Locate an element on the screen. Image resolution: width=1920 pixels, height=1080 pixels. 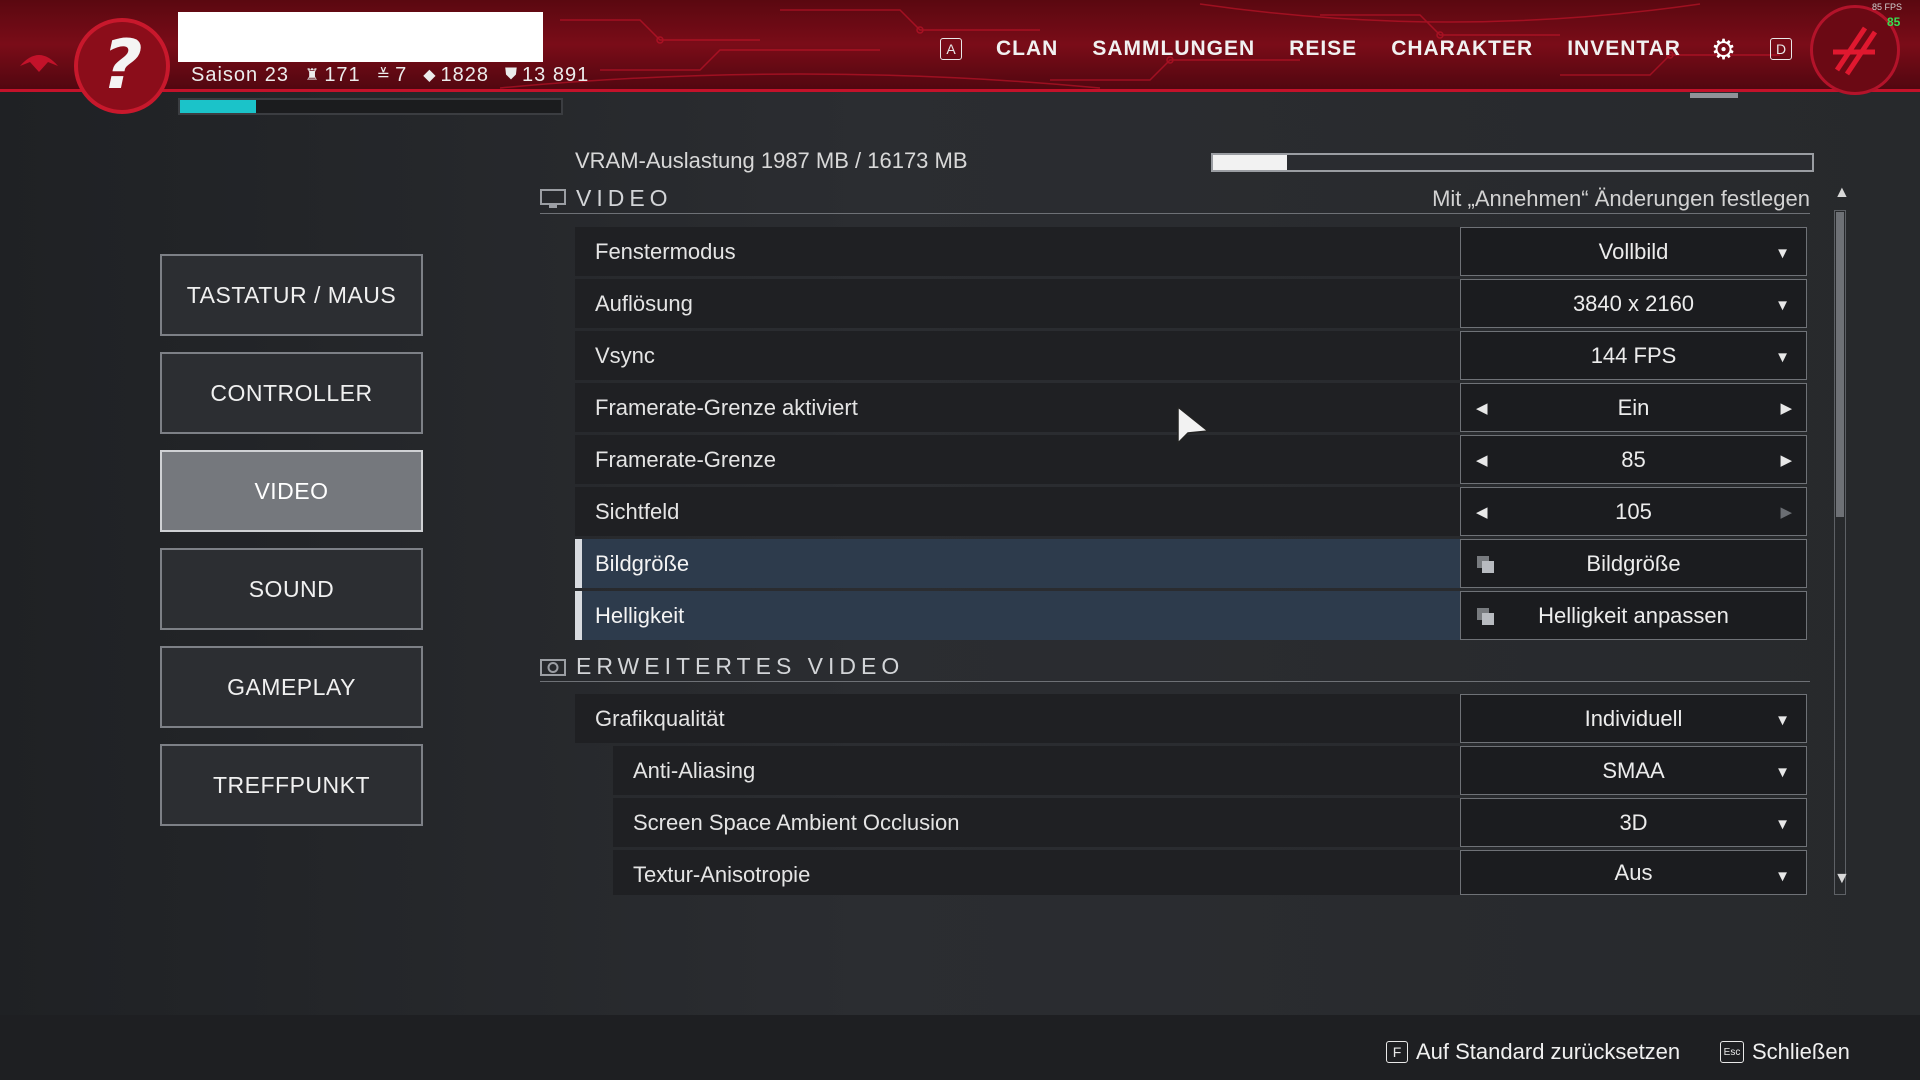
reset-defaults-action: F Auf Standard zurücksetzen is located at coordinates (1533, 1052).